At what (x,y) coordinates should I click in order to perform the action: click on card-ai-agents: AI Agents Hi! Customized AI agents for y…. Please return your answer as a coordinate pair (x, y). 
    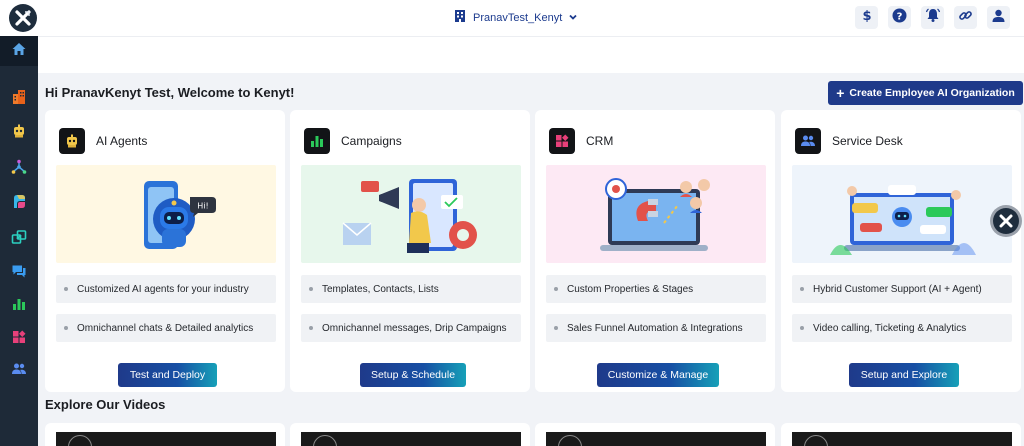
    Looking at the image, I should click on (165, 251).